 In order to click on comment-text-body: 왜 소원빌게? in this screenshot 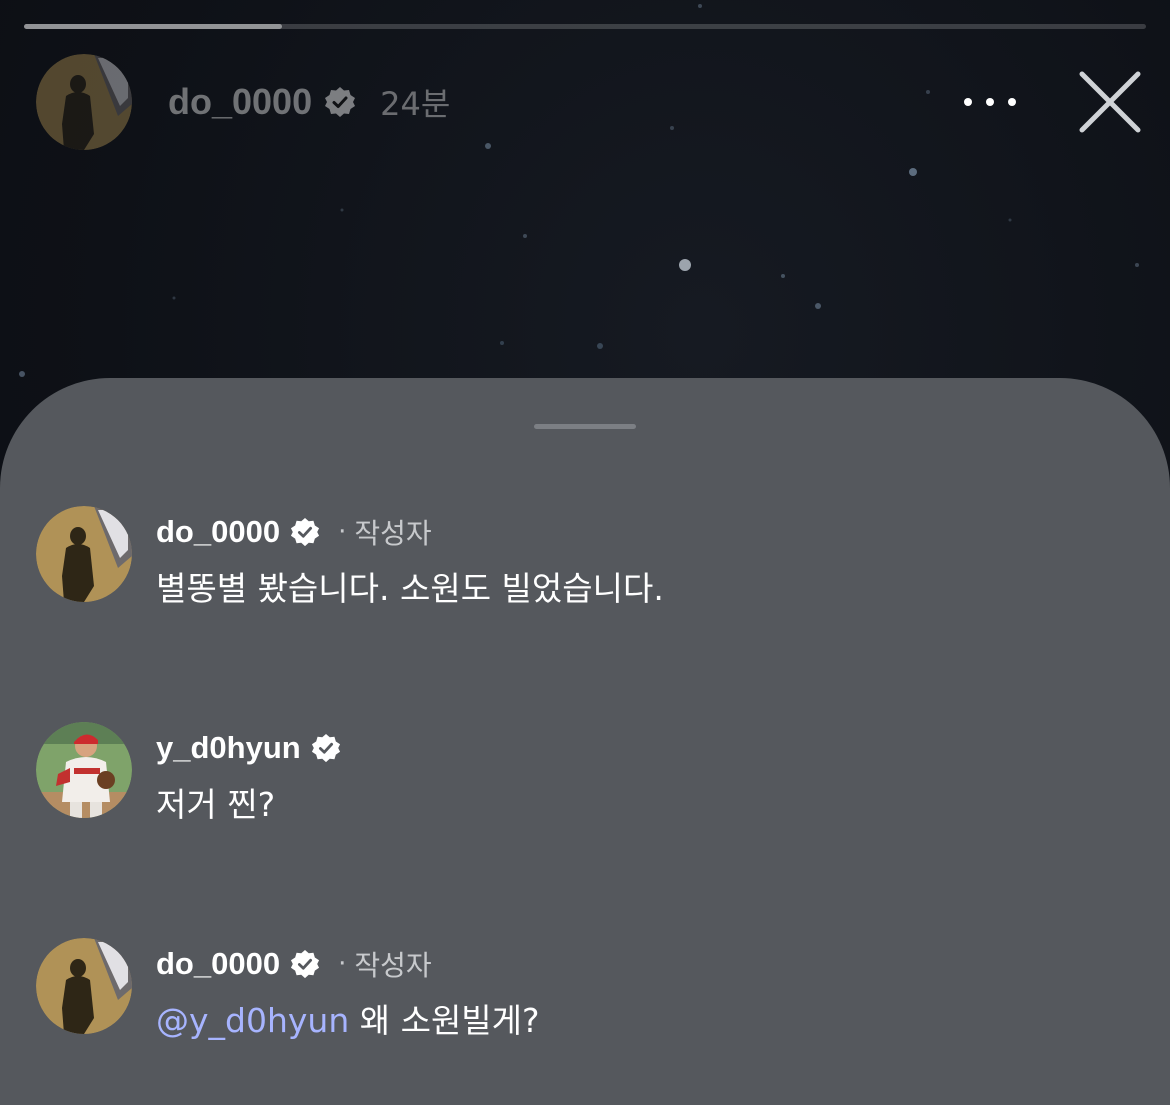, I will do `click(444, 1020)`.